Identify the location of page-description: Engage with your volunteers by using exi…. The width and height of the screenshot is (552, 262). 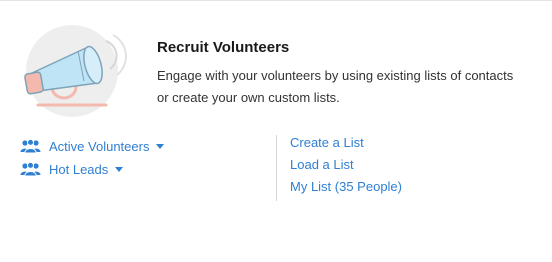
(335, 86).